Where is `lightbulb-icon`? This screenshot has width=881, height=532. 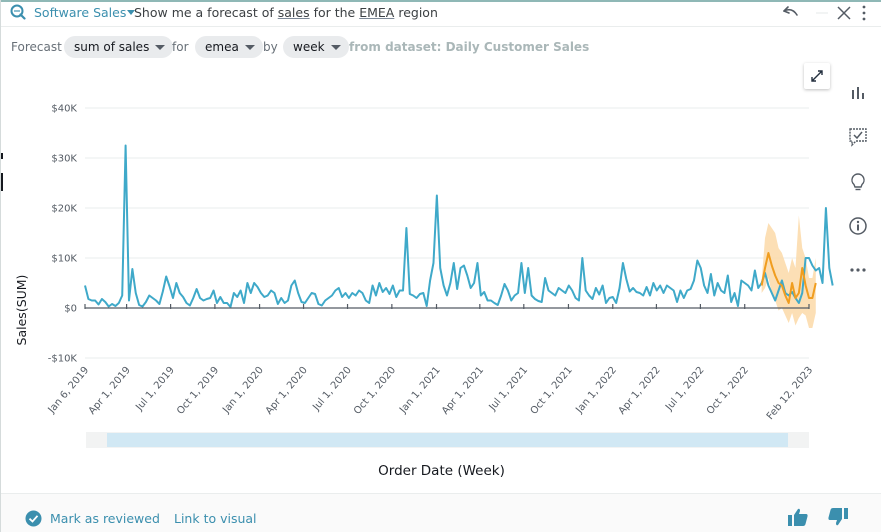 lightbulb-icon is located at coordinates (858, 182).